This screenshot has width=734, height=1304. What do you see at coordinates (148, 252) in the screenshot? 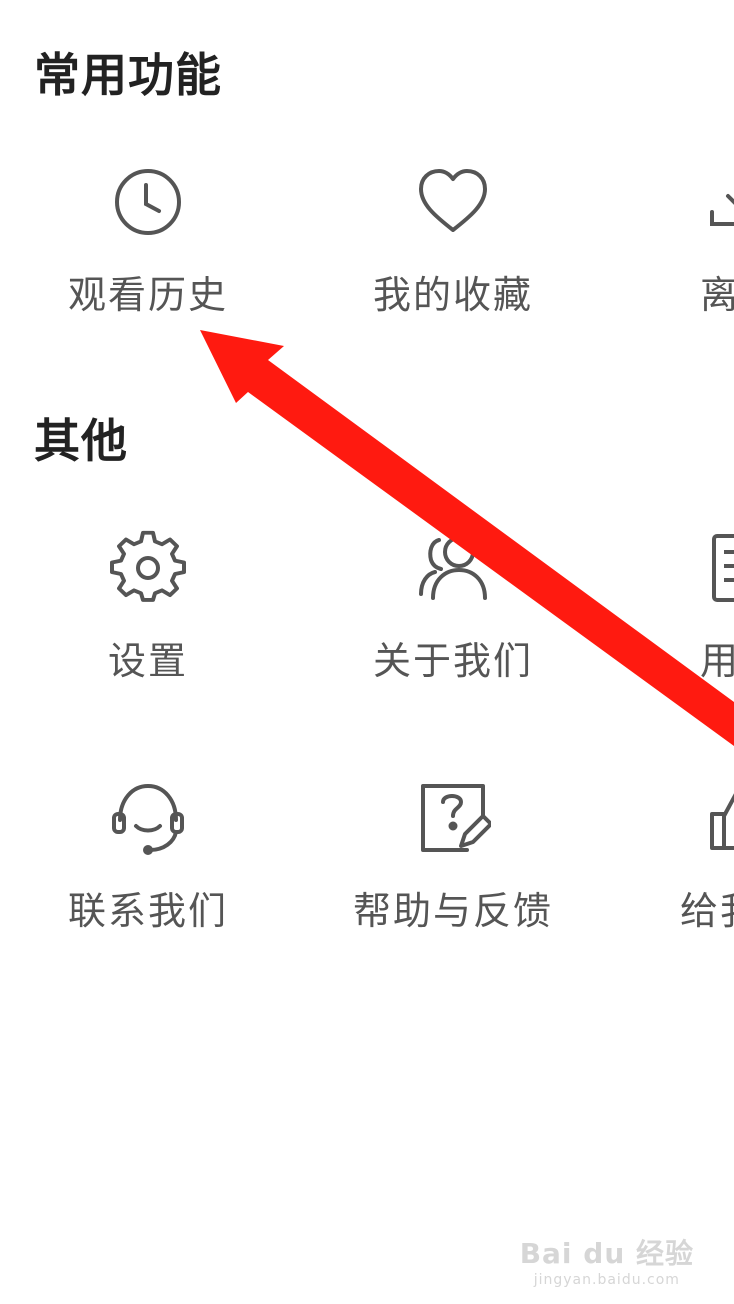
I see `tile-watch-history: 观看历史` at bounding box center [148, 252].